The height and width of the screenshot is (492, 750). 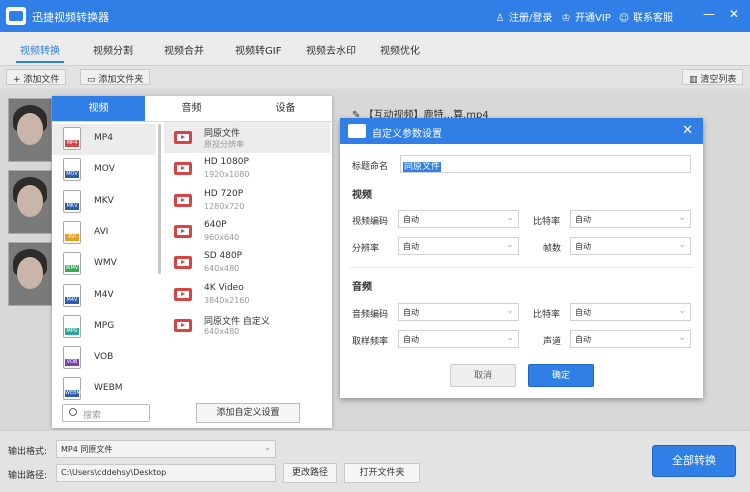 What do you see at coordinates (566, 18) in the screenshot?
I see `crown-icon: ♔` at bounding box center [566, 18].